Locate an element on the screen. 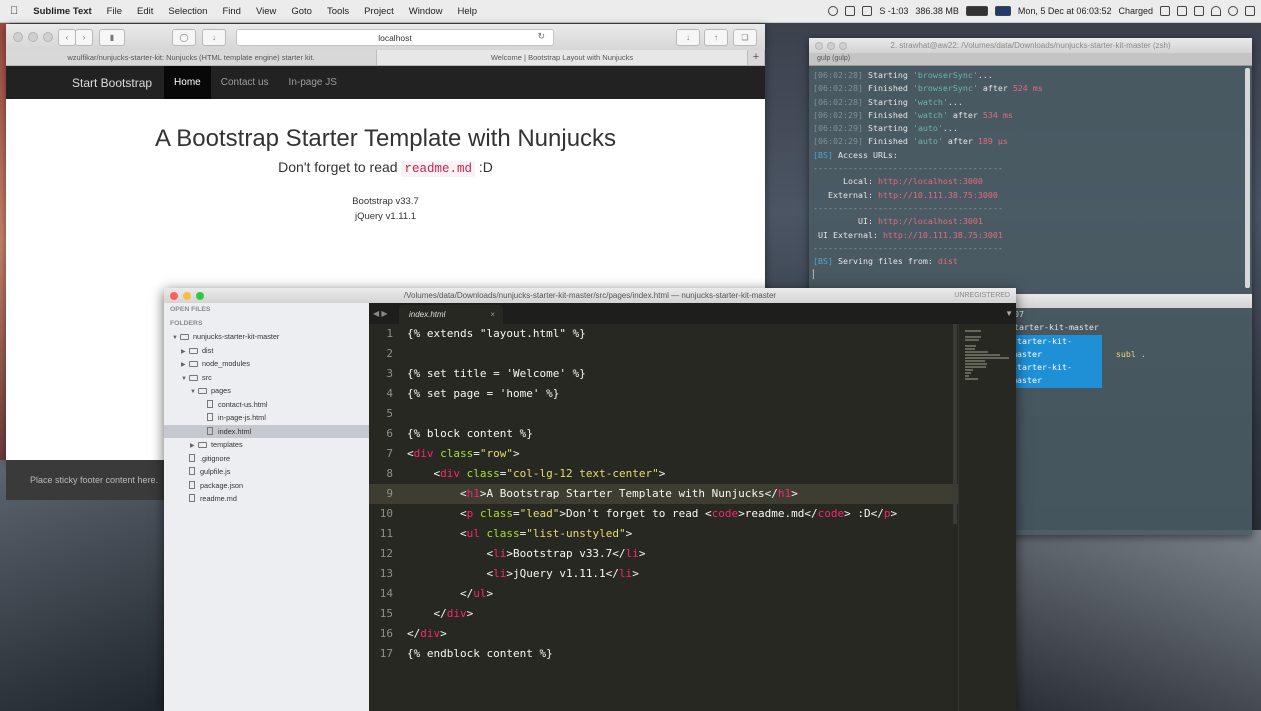  menu-edit: Edit is located at coordinates (145, 11).